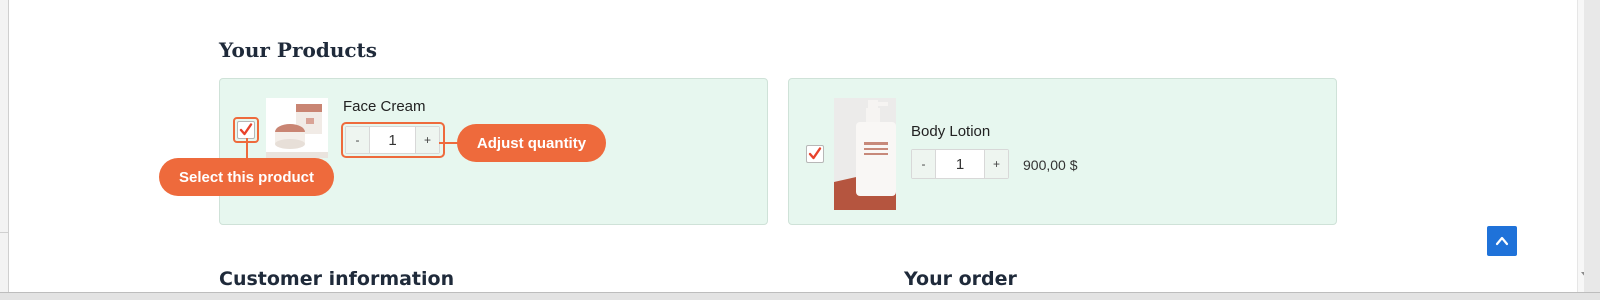  What do you see at coordinates (1582, 275) in the screenshot?
I see `scroll-down-arrow-icon` at bounding box center [1582, 275].